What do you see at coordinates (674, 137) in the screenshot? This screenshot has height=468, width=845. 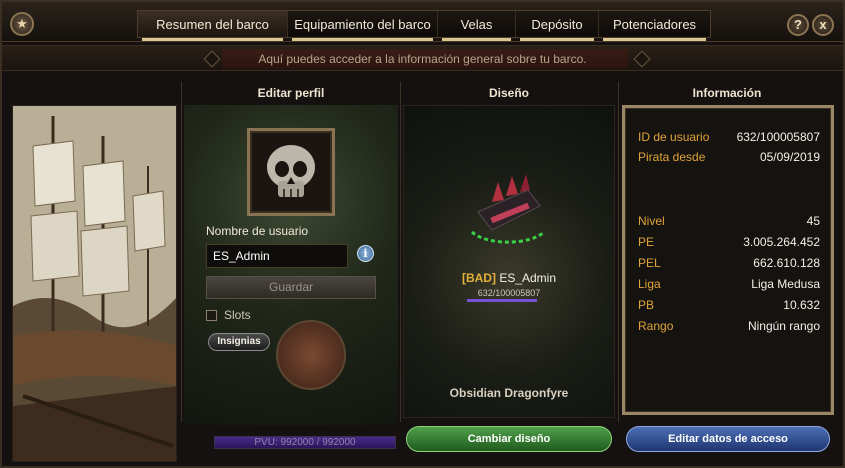 I see `info-key: ID de usuario` at bounding box center [674, 137].